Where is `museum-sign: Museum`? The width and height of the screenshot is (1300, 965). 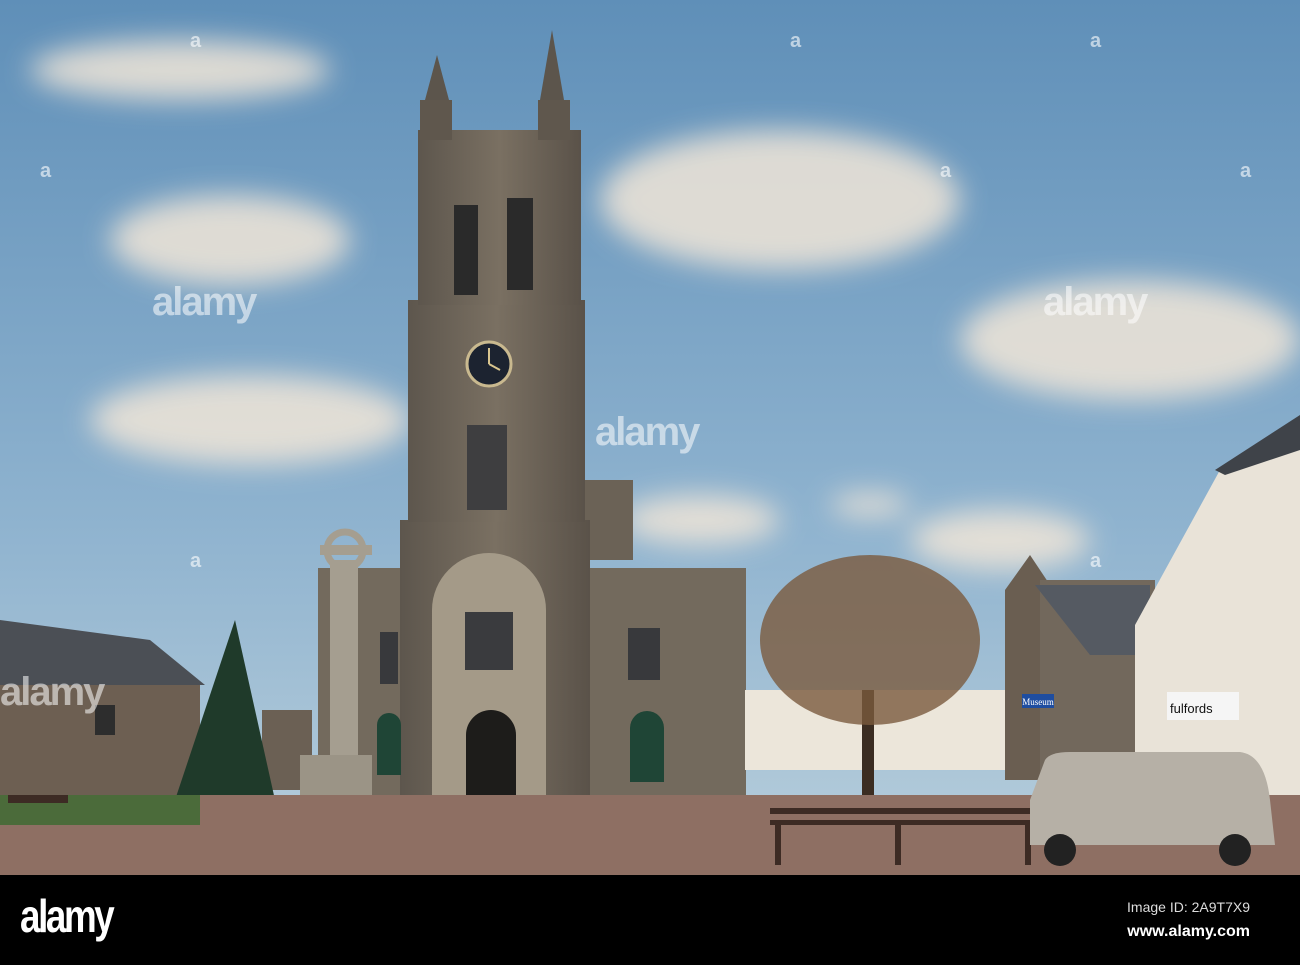
museum-sign: Museum is located at coordinates (1038, 702).